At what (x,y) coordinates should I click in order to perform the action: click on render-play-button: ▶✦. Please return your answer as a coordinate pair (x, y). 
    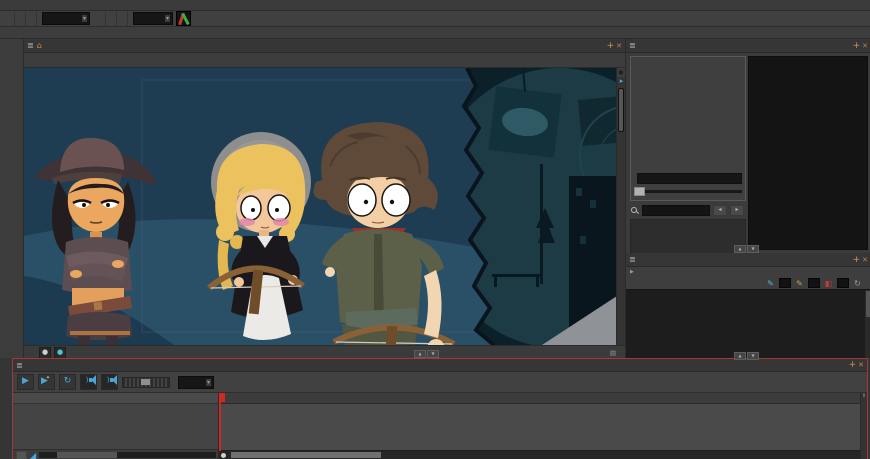
    Looking at the image, I should click on (46, 382).